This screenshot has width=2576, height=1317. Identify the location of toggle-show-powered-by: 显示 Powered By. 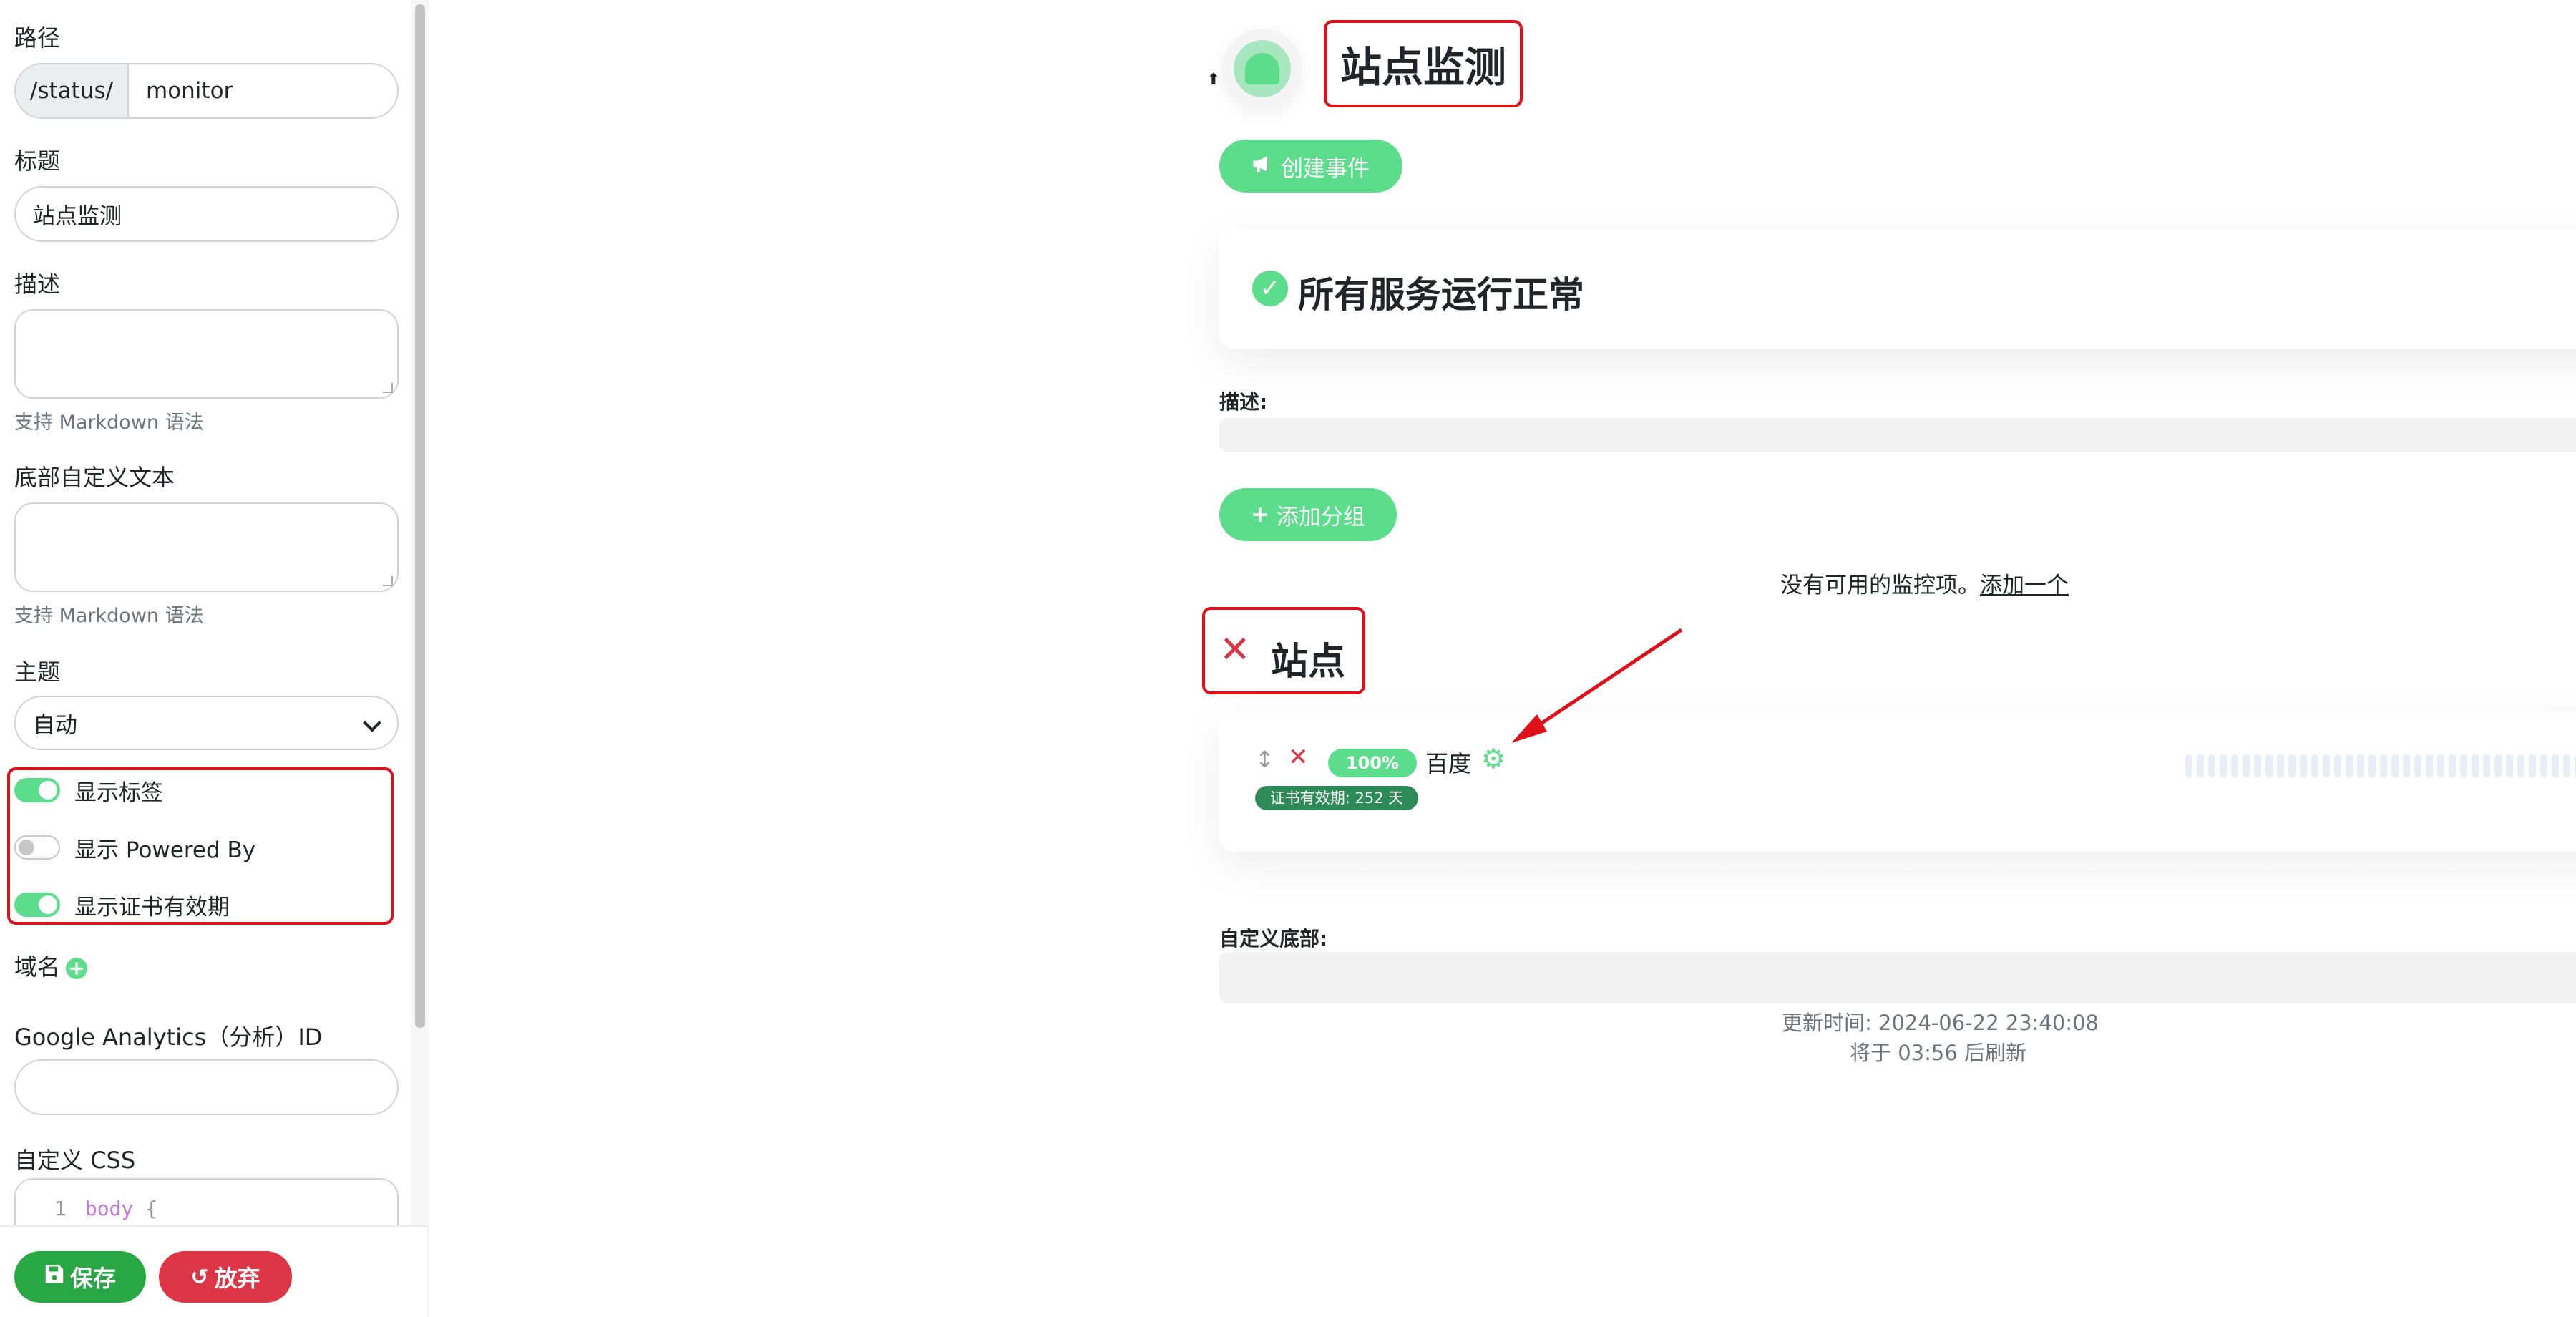
(135, 848).